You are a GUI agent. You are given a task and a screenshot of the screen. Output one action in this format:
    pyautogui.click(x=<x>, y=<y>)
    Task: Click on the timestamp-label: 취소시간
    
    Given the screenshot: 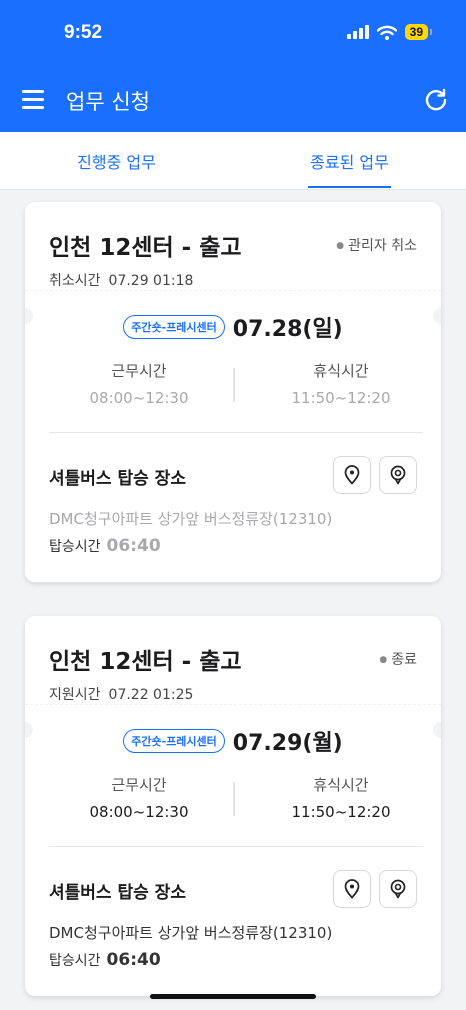 What is the action you would take?
    pyautogui.click(x=75, y=281)
    